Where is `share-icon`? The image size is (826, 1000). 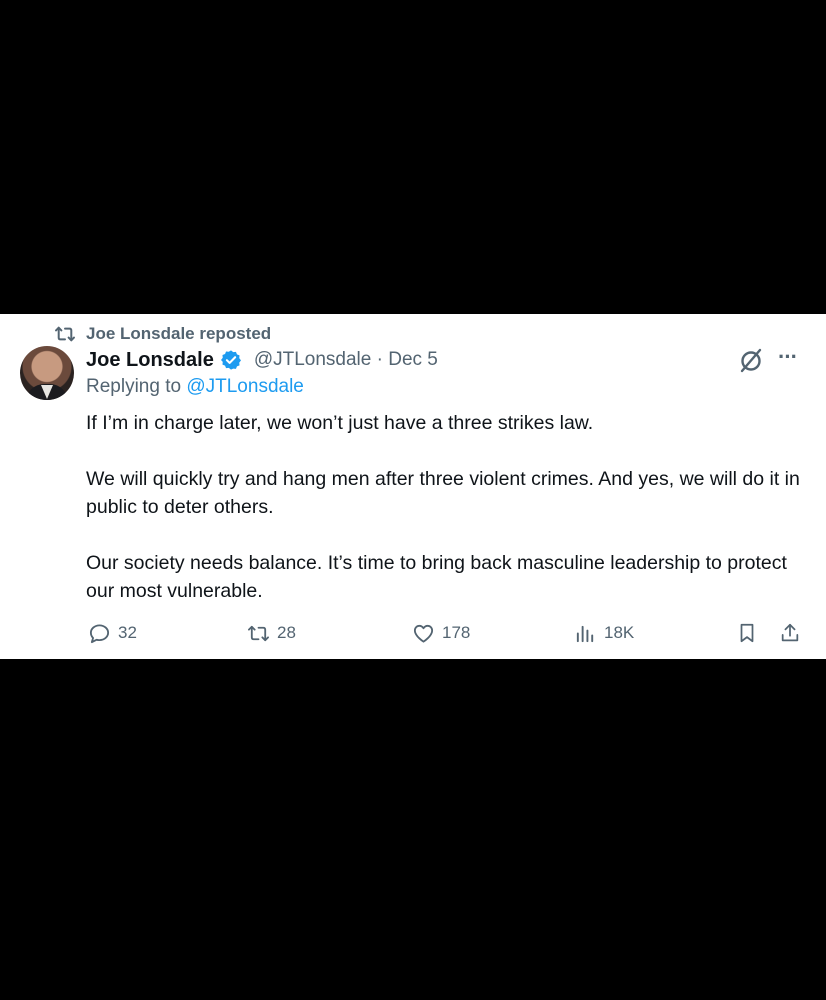
share-icon is located at coordinates (790, 632).